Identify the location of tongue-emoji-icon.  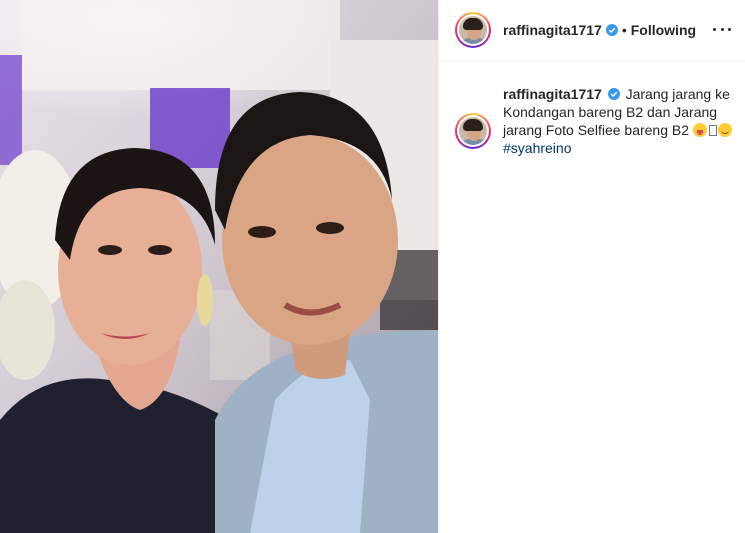
(699, 130).